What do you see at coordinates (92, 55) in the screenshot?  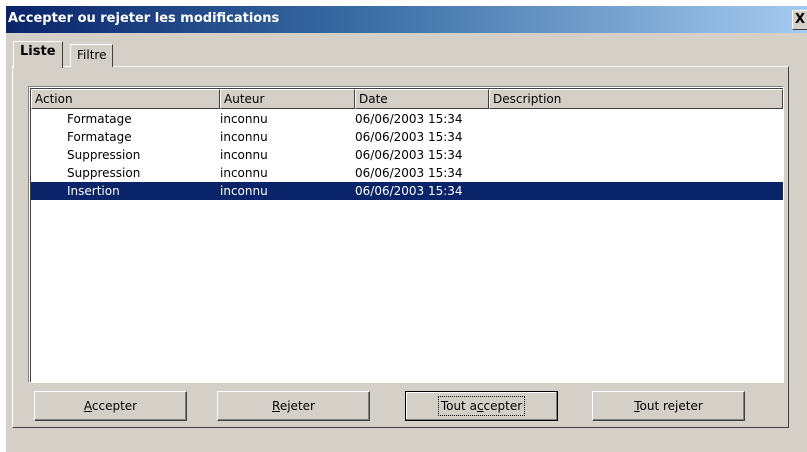 I see `tab-filtre: Filtre` at bounding box center [92, 55].